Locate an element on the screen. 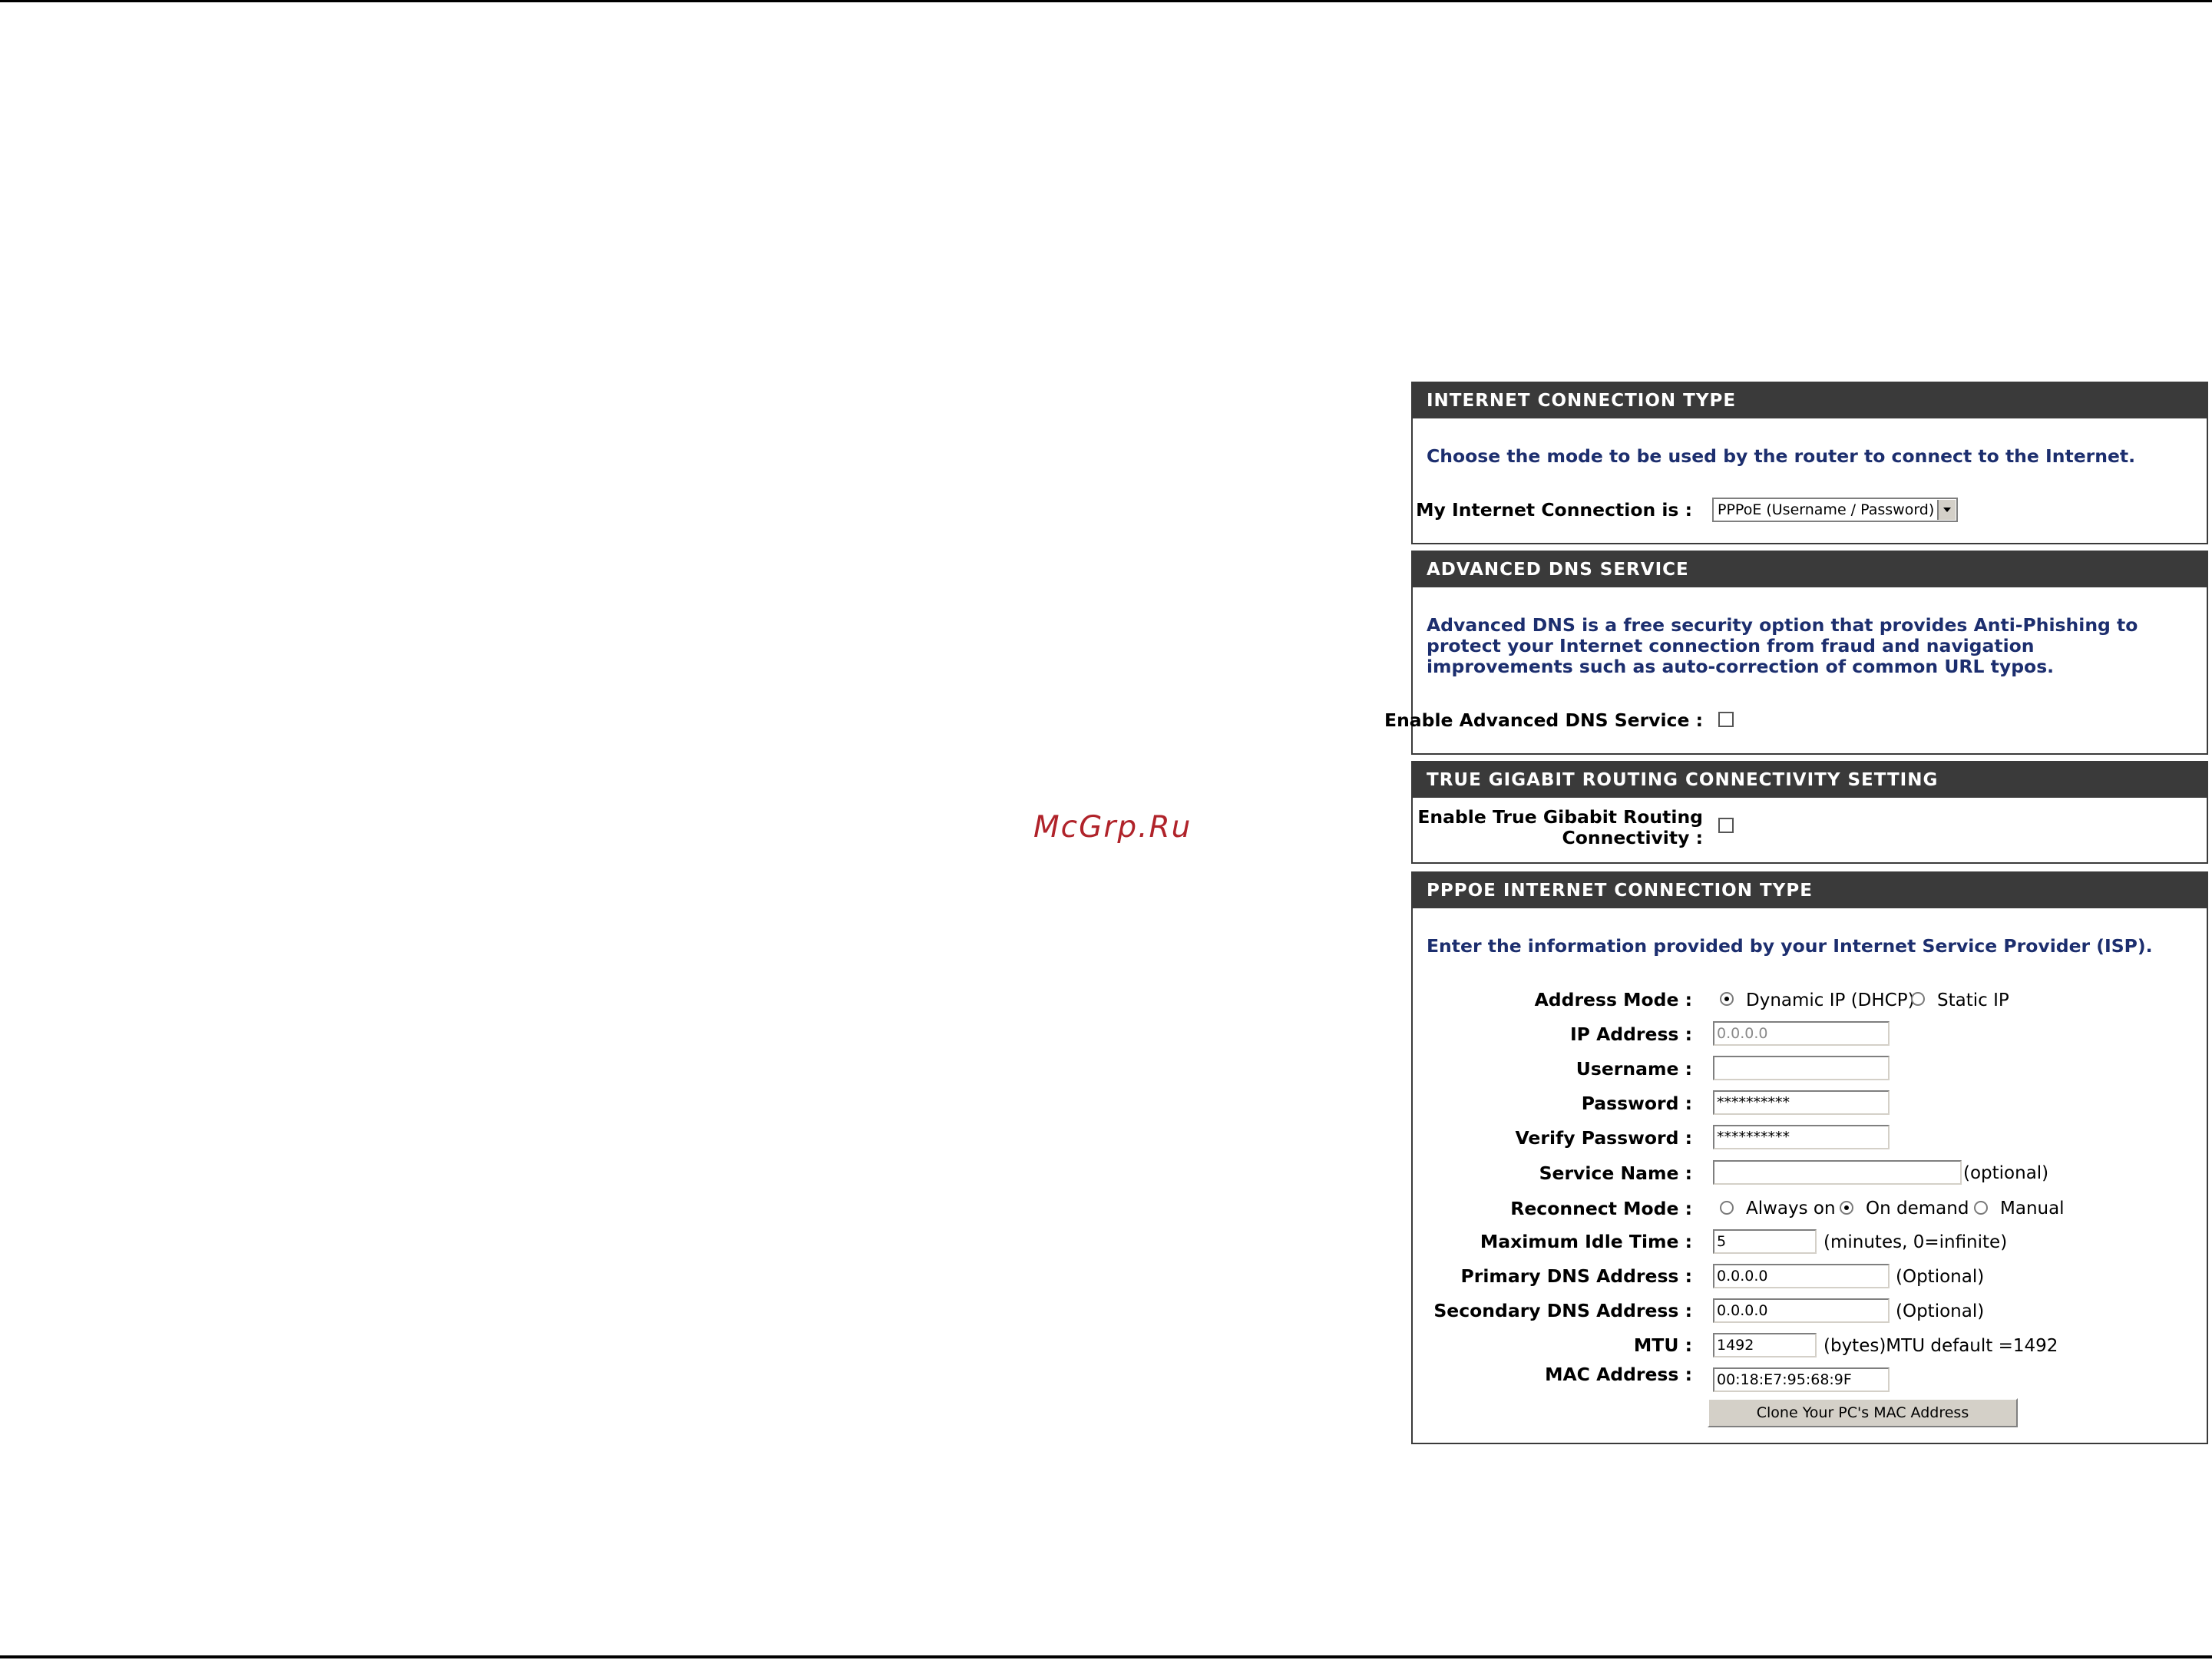 Image resolution: width=2212 pixels, height=1660 pixels. panel-header: PPPOE INTERNET CONNECTION TYPE is located at coordinates (1810, 890).